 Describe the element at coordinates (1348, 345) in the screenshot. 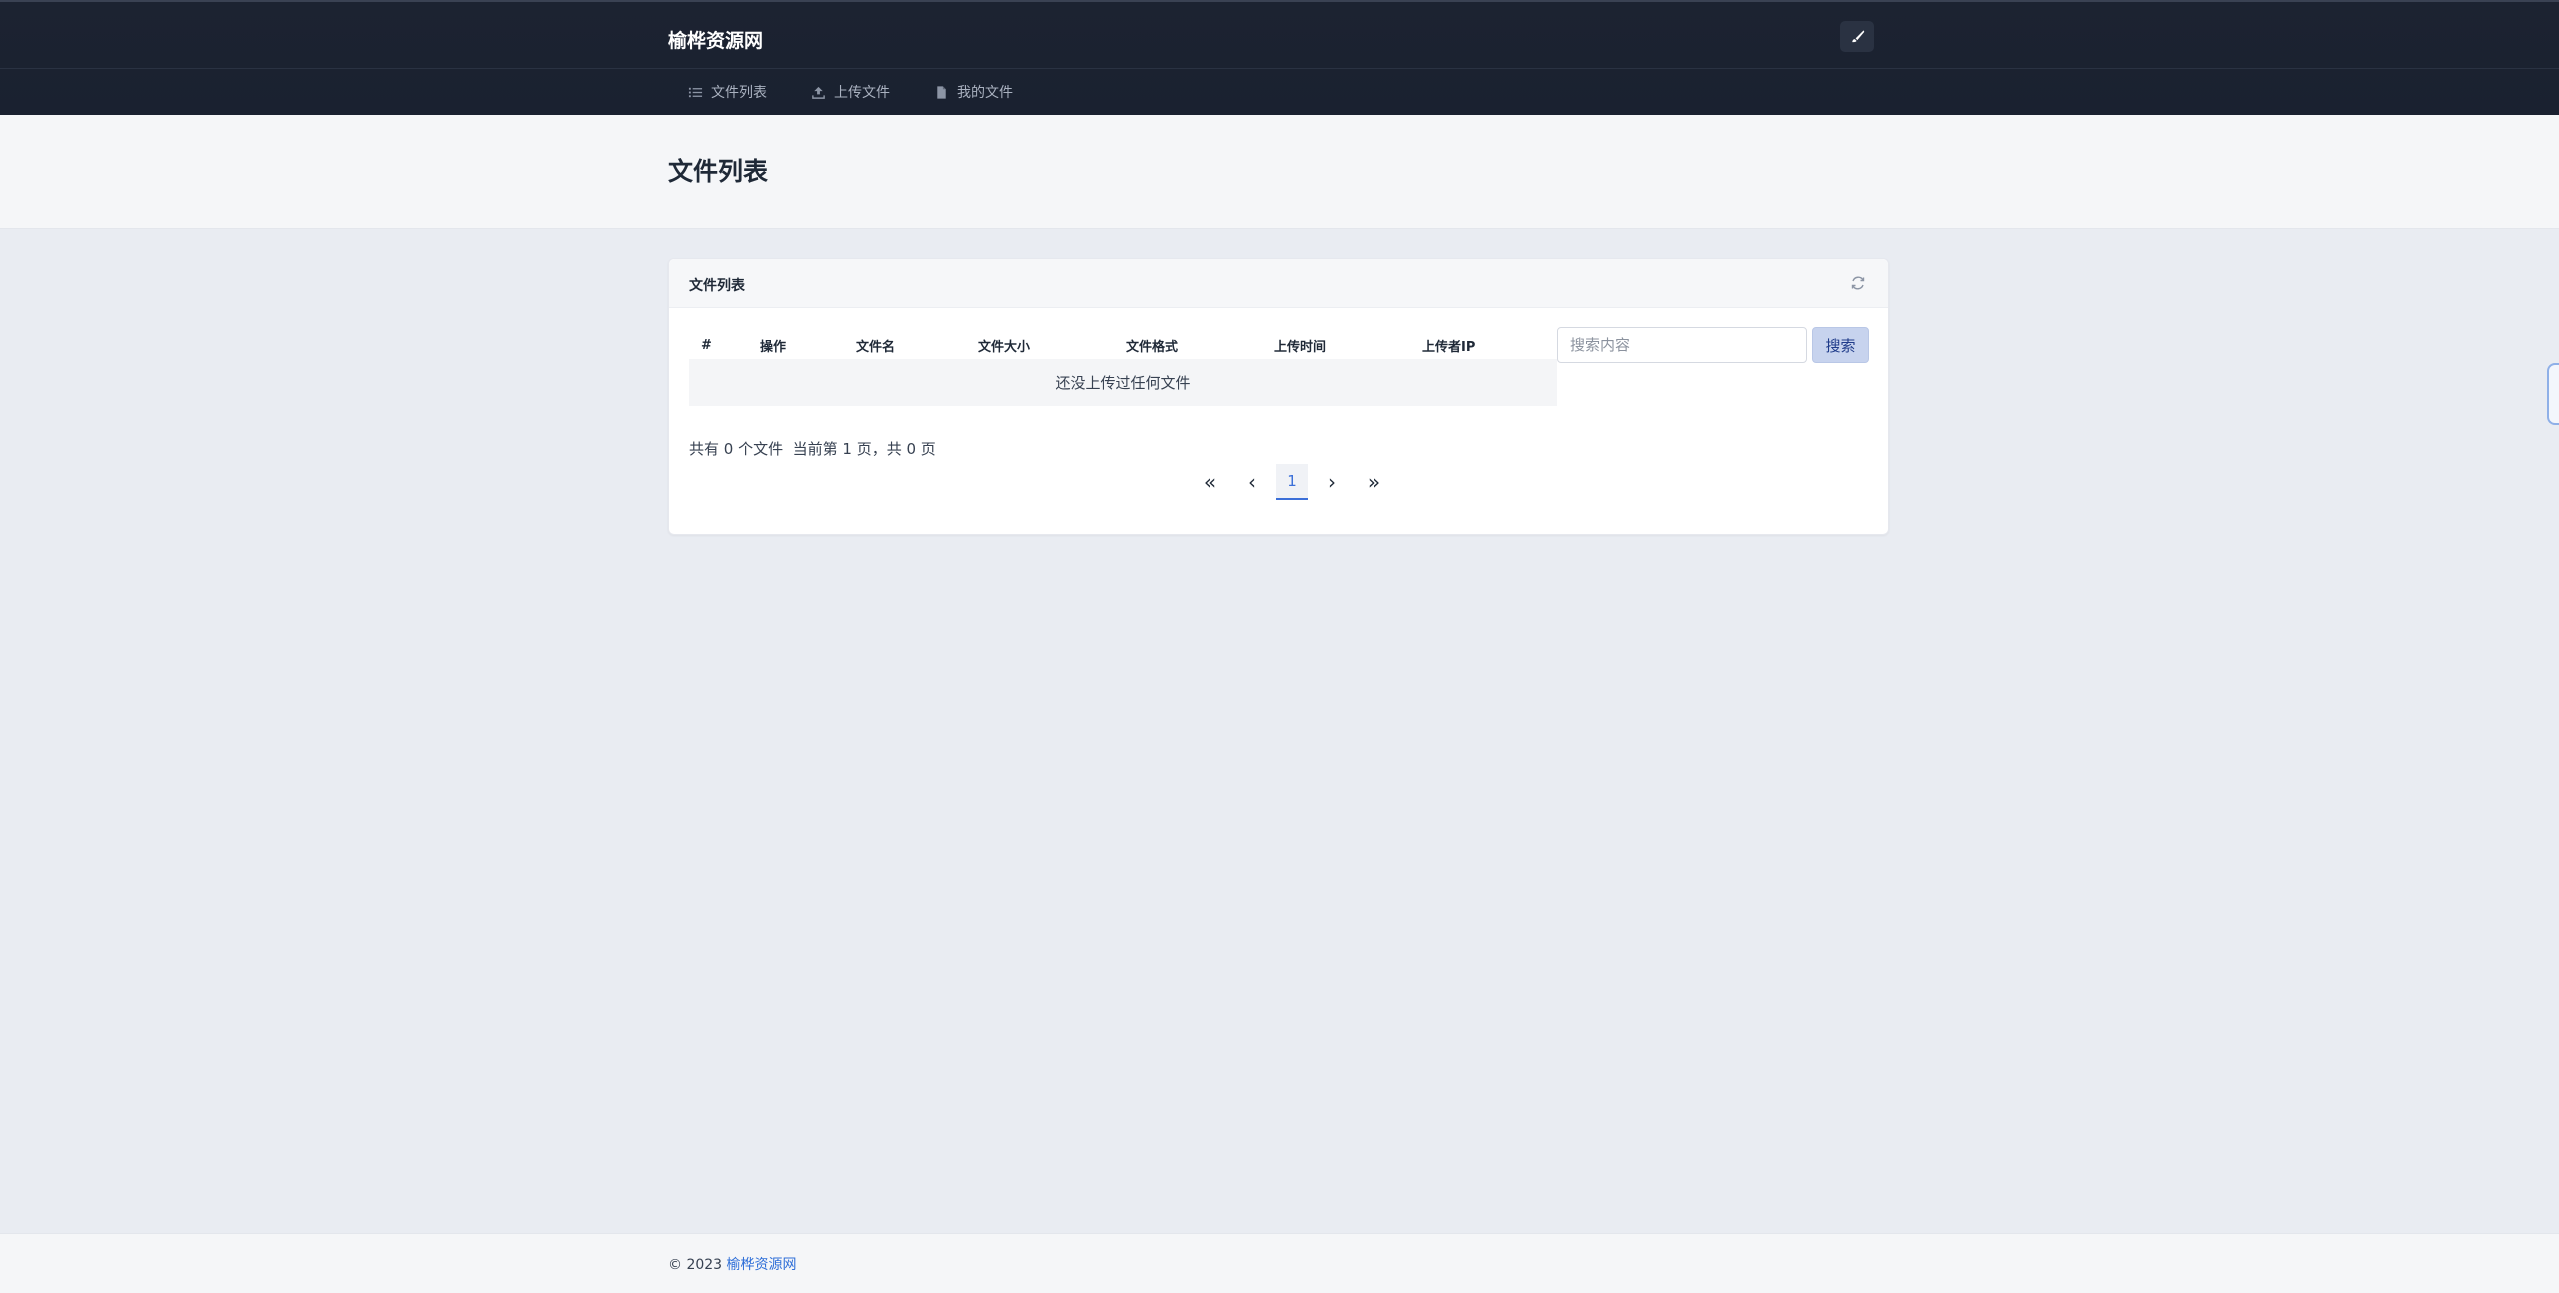

I see `column-header-upload-time: 上传时间` at that location.